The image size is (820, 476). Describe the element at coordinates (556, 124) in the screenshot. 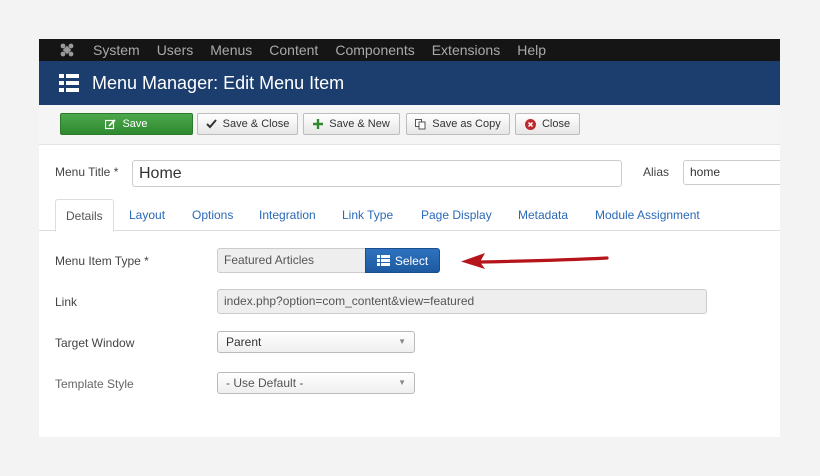

I see `close-button-label: Close` at that location.